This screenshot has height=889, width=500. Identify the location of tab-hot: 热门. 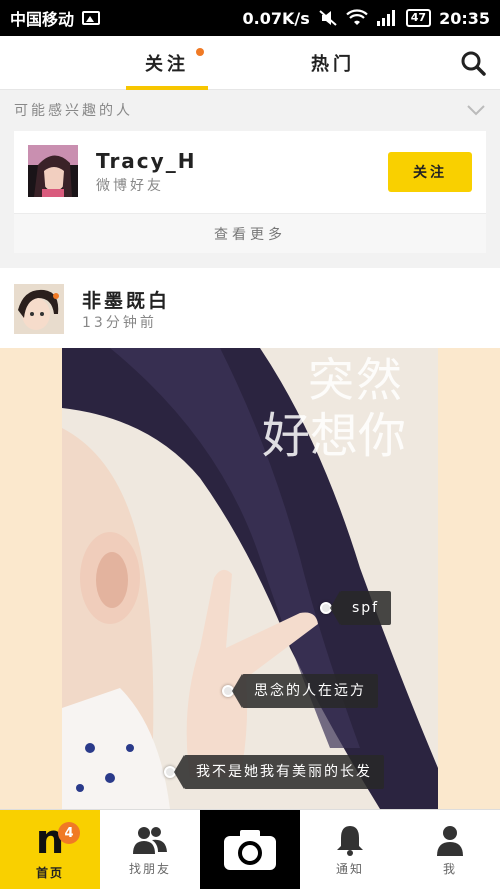
(333, 63).